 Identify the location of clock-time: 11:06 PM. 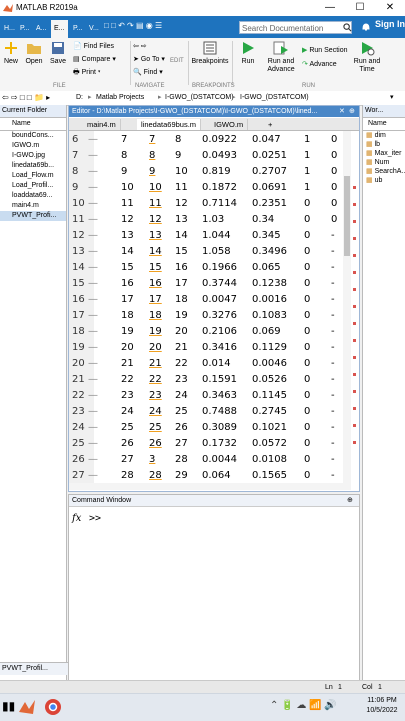
(382, 700).